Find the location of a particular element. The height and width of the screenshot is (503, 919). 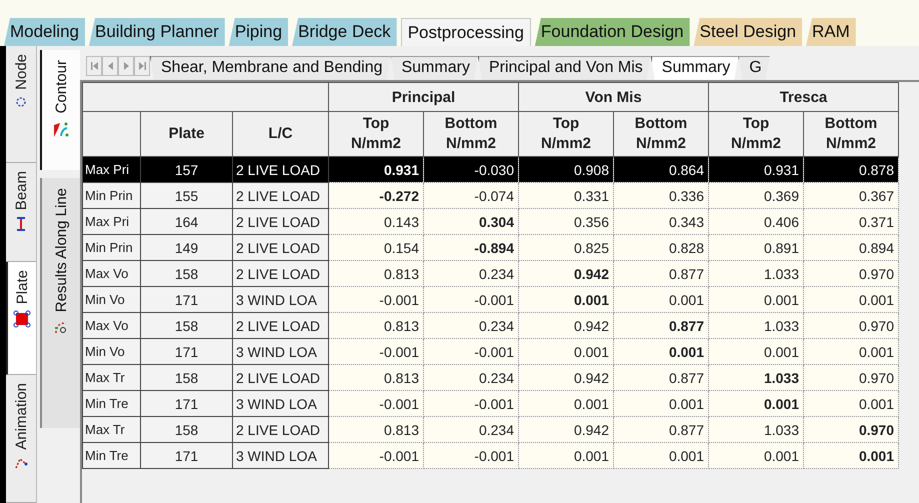

side-tab: Plate is located at coordinates (21, 318).